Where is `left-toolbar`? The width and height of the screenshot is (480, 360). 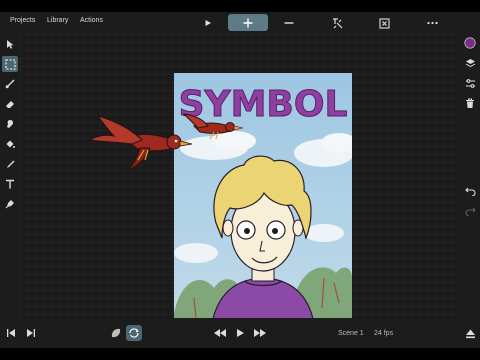
left-toolbar is located at coordinates (10, 176).